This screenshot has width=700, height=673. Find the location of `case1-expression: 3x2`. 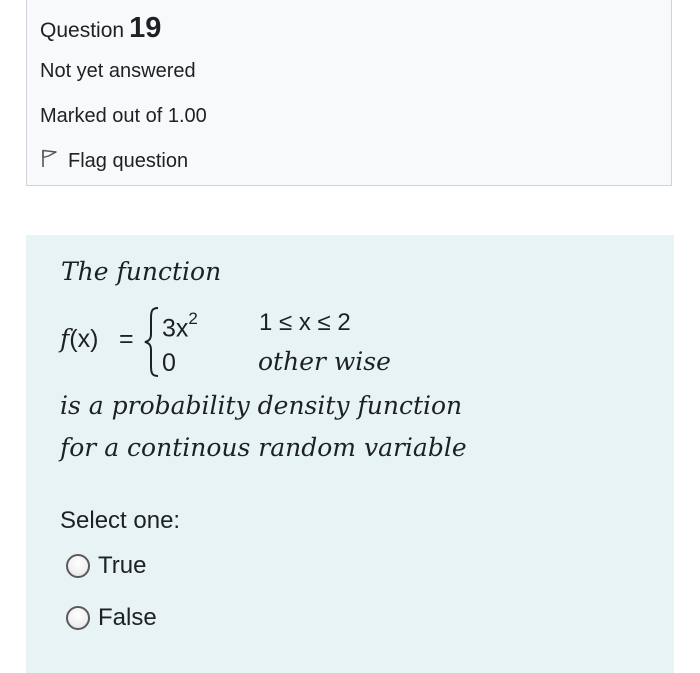

case1-expression: 3x2 is located at coordinates (180, 326).